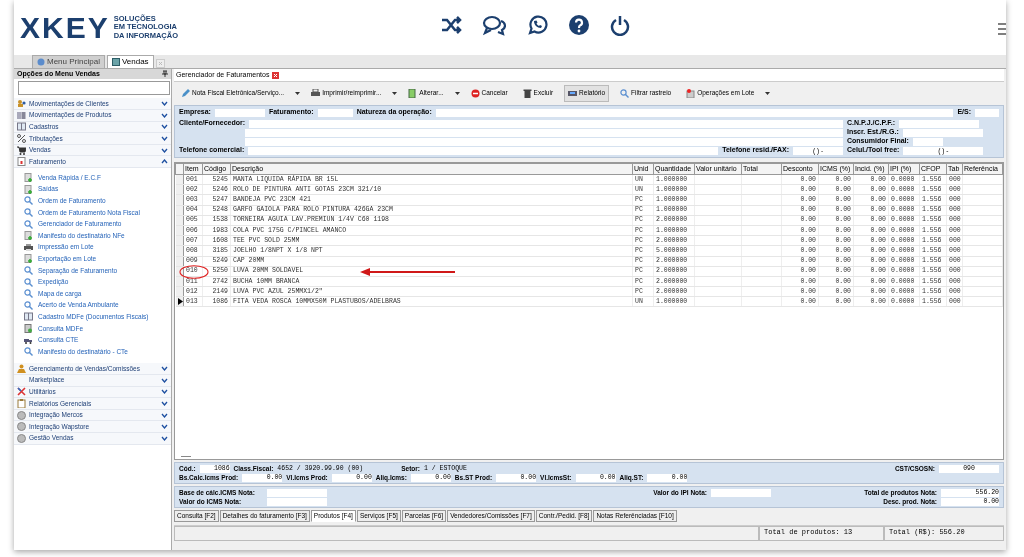  Describe the element at coordinates (413, 93) in the screenshot. I see `edit-document-icon` at that location.